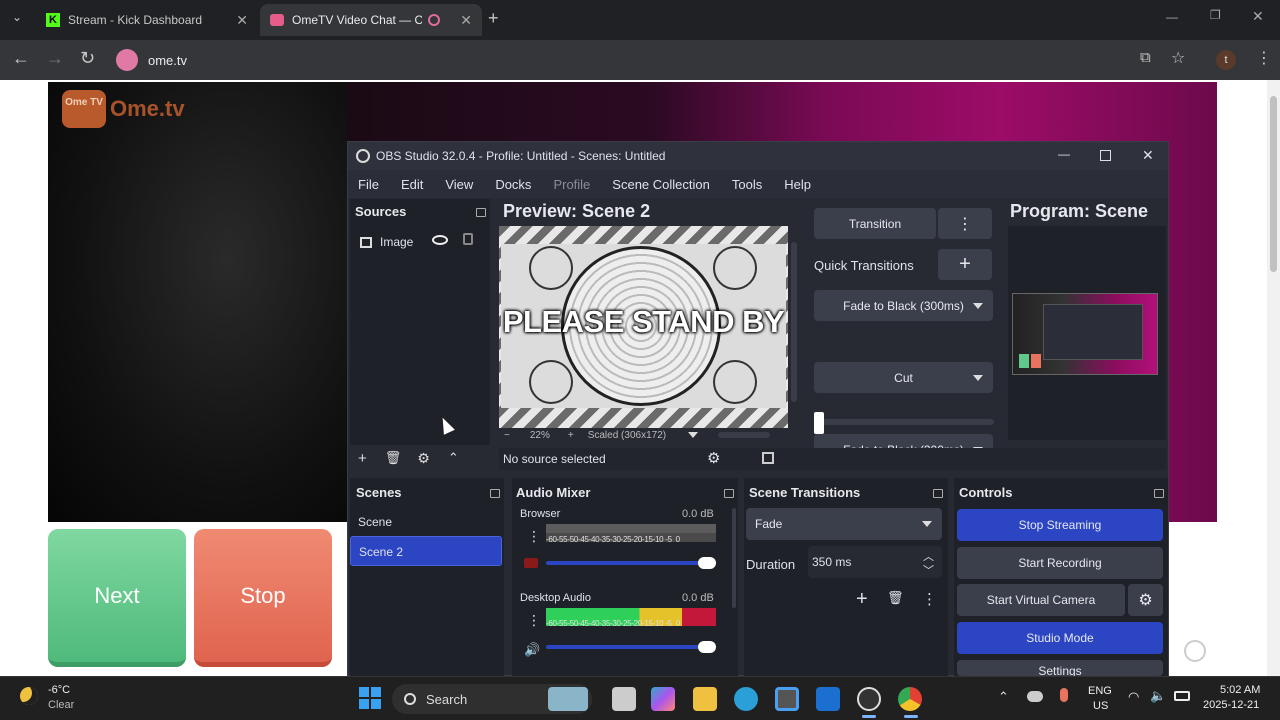  Describe the element at coordinates (368, 184) in the screenshot. I see `menu-file: File` at that location.